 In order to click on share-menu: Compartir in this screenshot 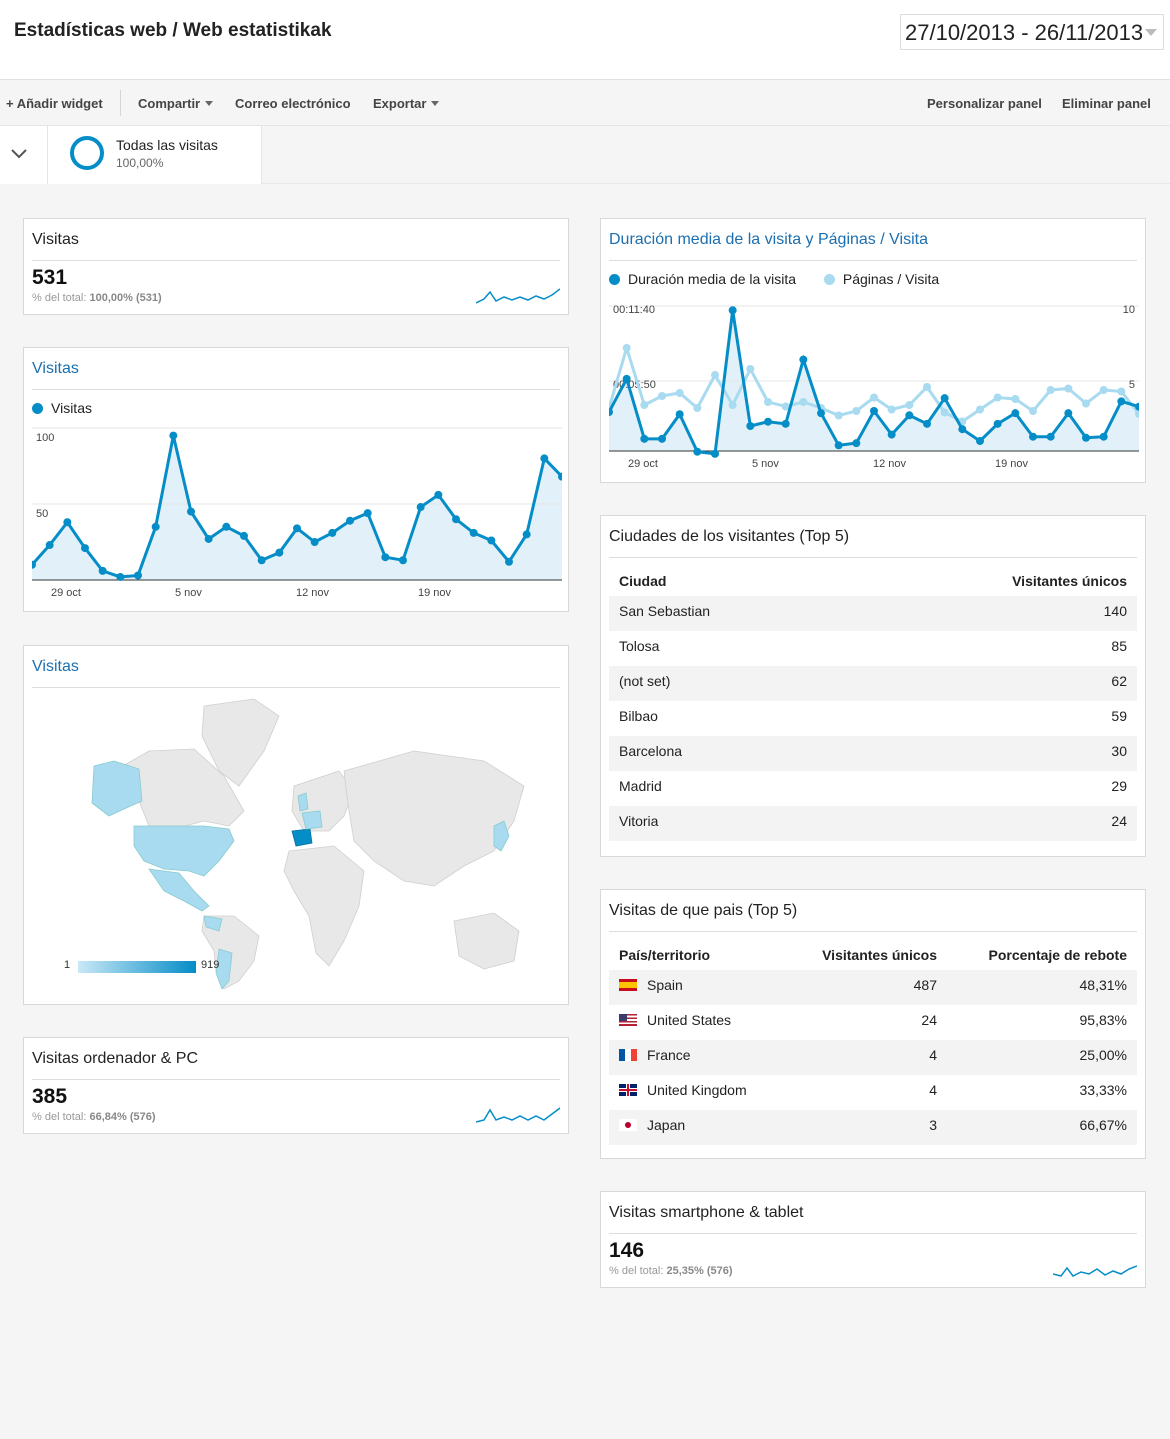, I will do `click(176, 103)`.